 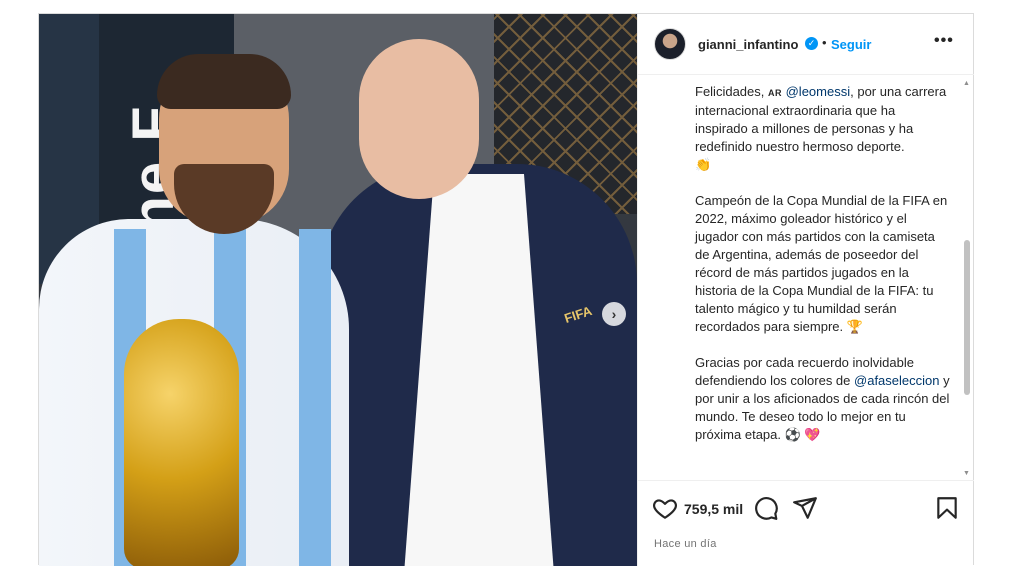 What do you see at coordinates (811, 43) in the screenshot?
I see `verified-badge-icon: ✓` at bounding box center [811, 43].